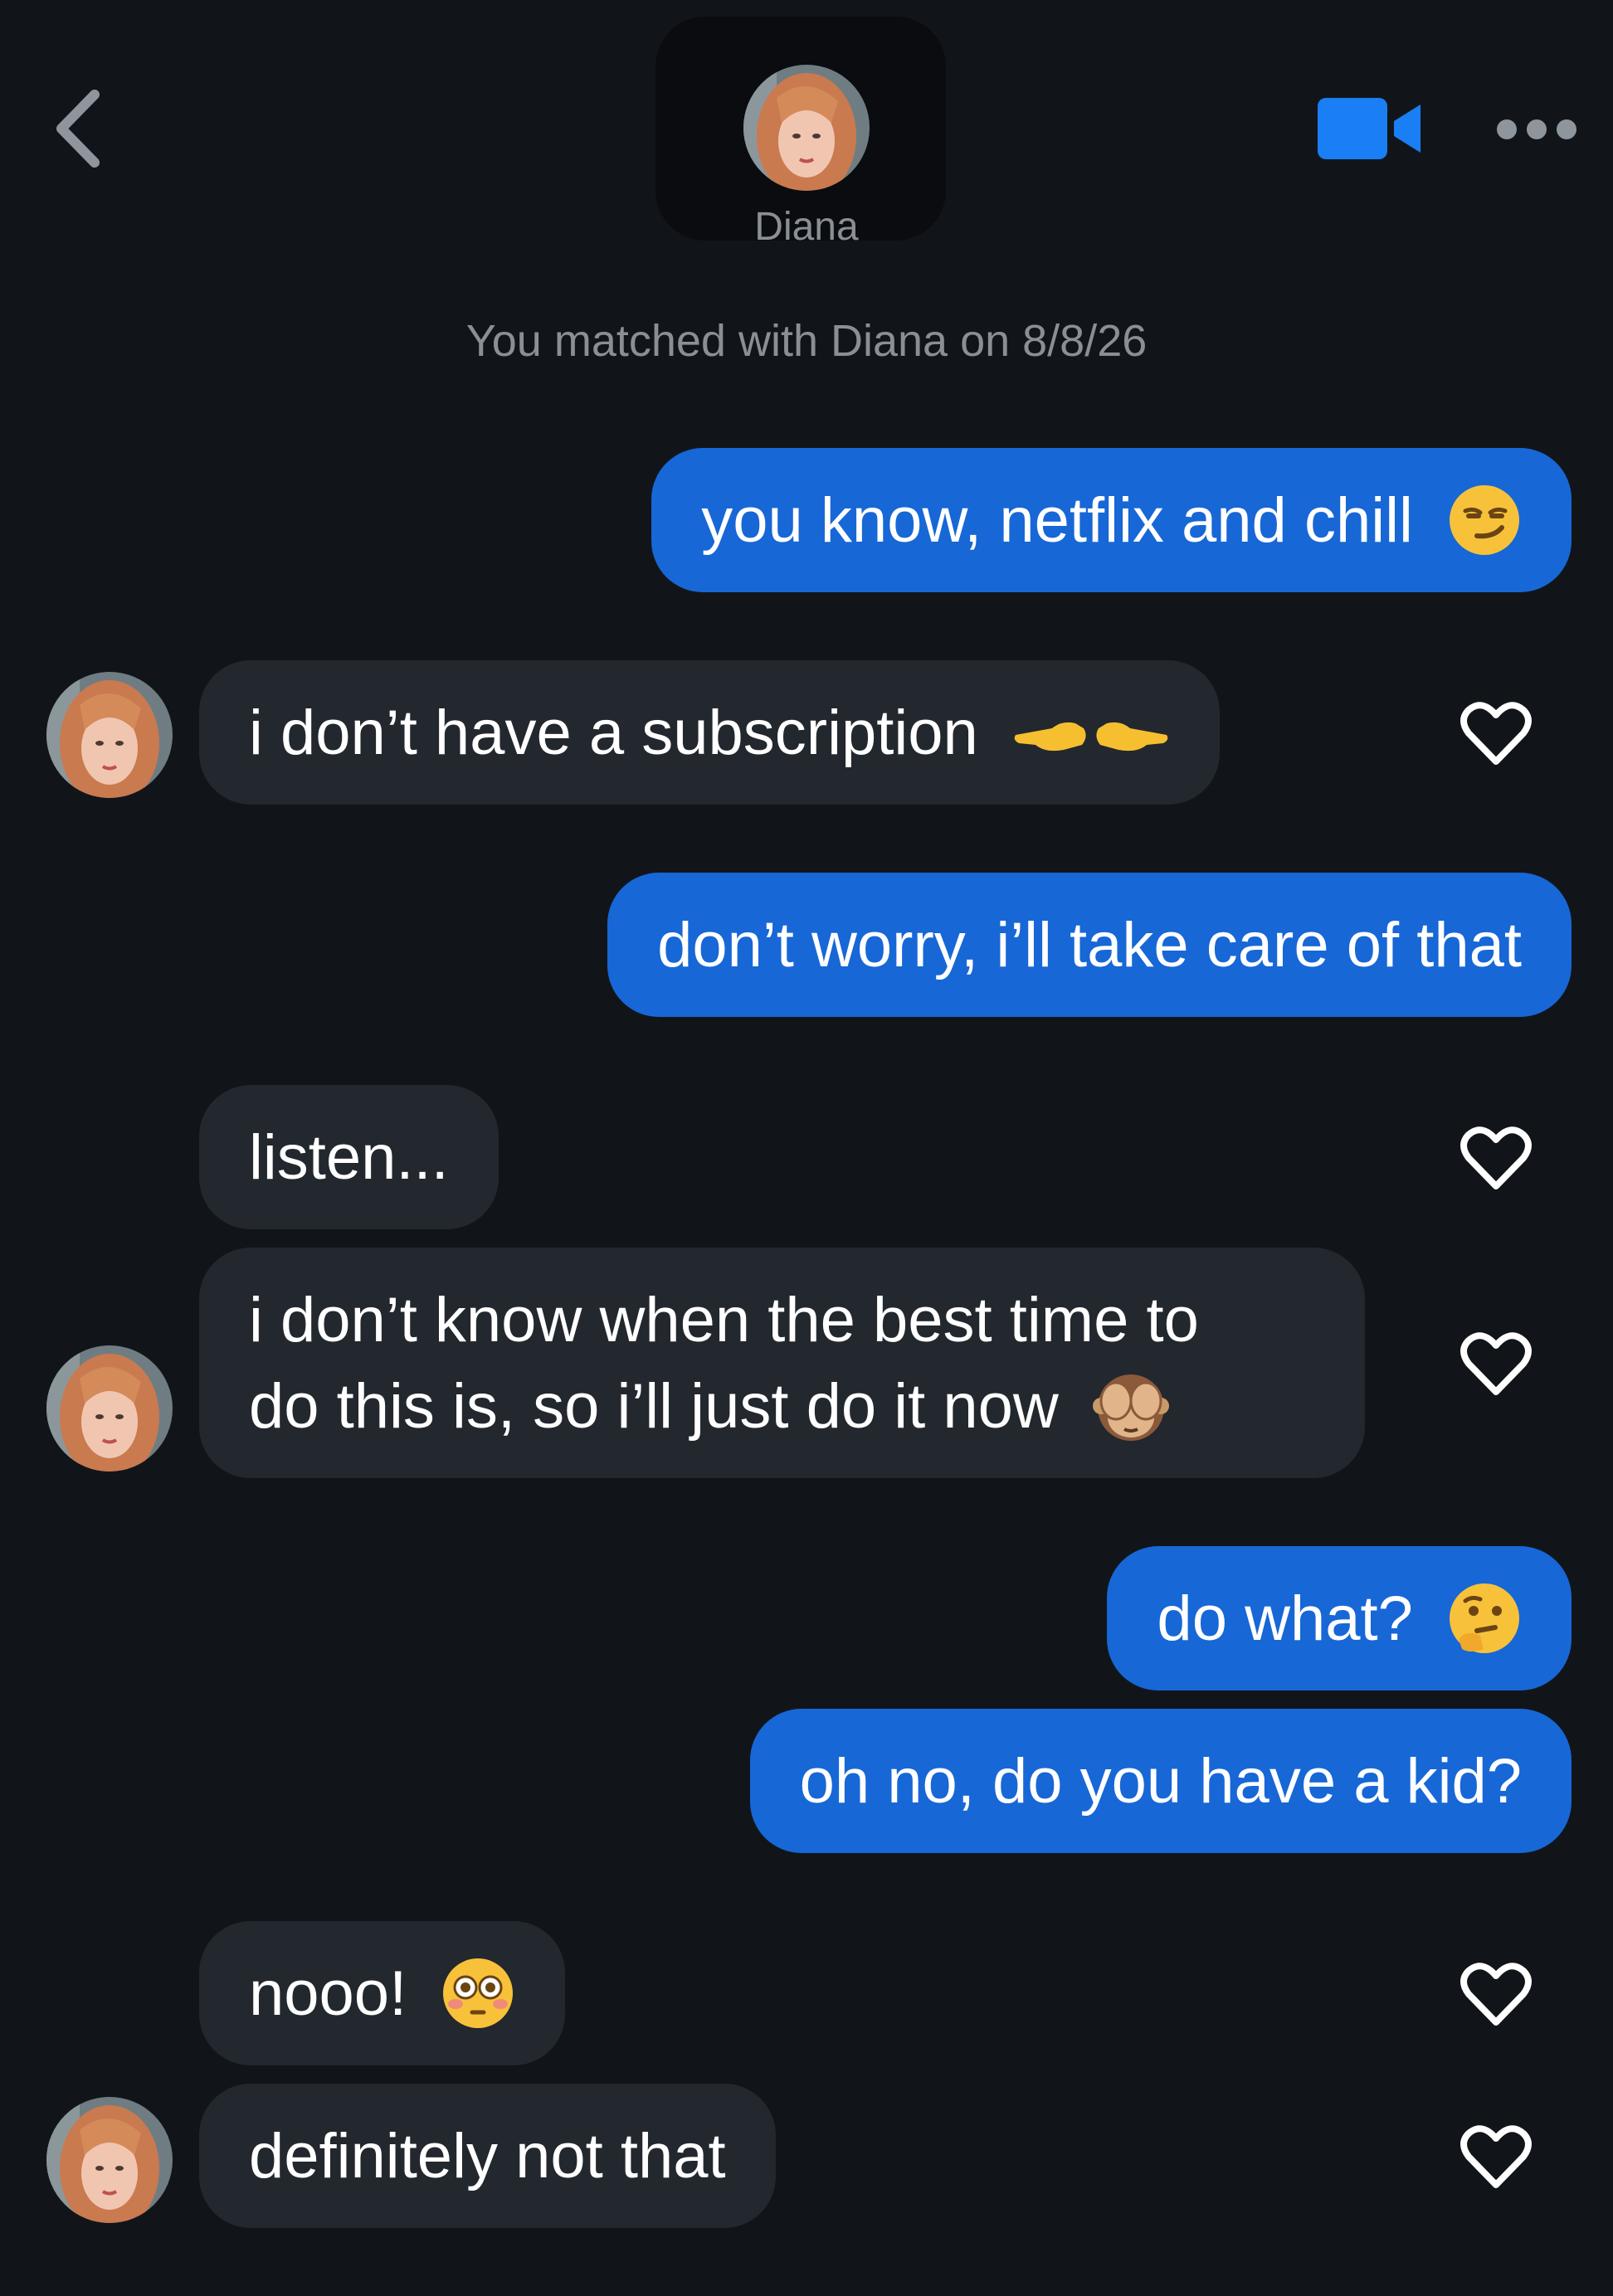 The width and height of the screenshot is (1613, 2296). What do you see at coordinates (1091, 737) in the screenshot?
I see `pointing-hands-icon` at bounding box center [1091, 737].